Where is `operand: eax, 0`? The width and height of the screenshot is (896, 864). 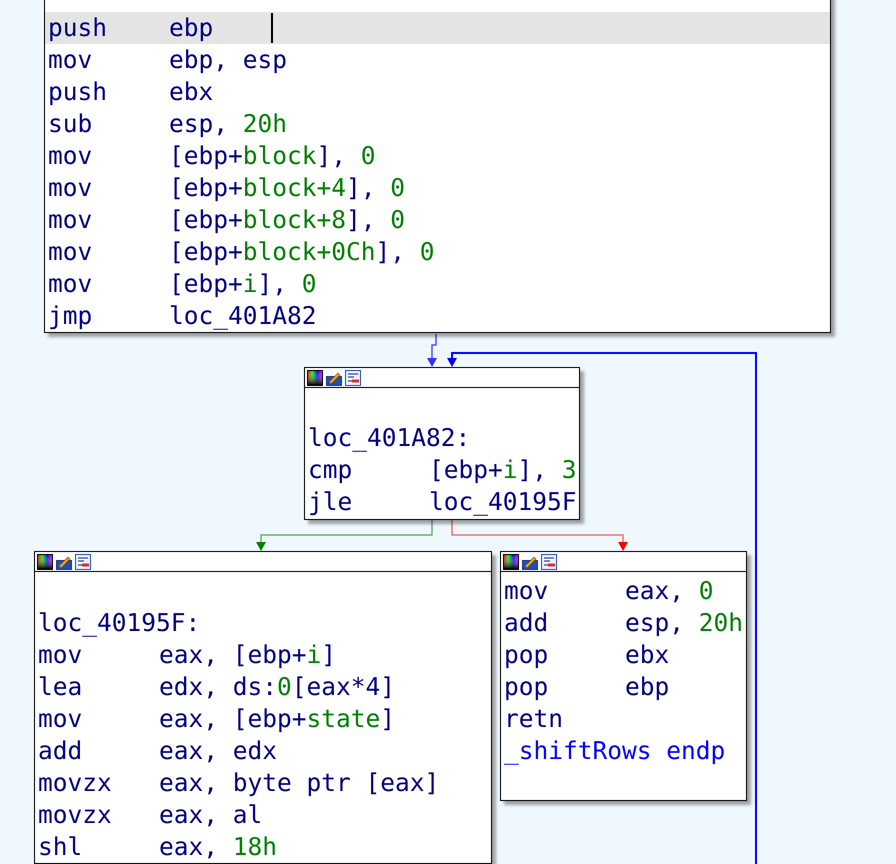 operand: eax, 0 is located at coordinates (669, 591).